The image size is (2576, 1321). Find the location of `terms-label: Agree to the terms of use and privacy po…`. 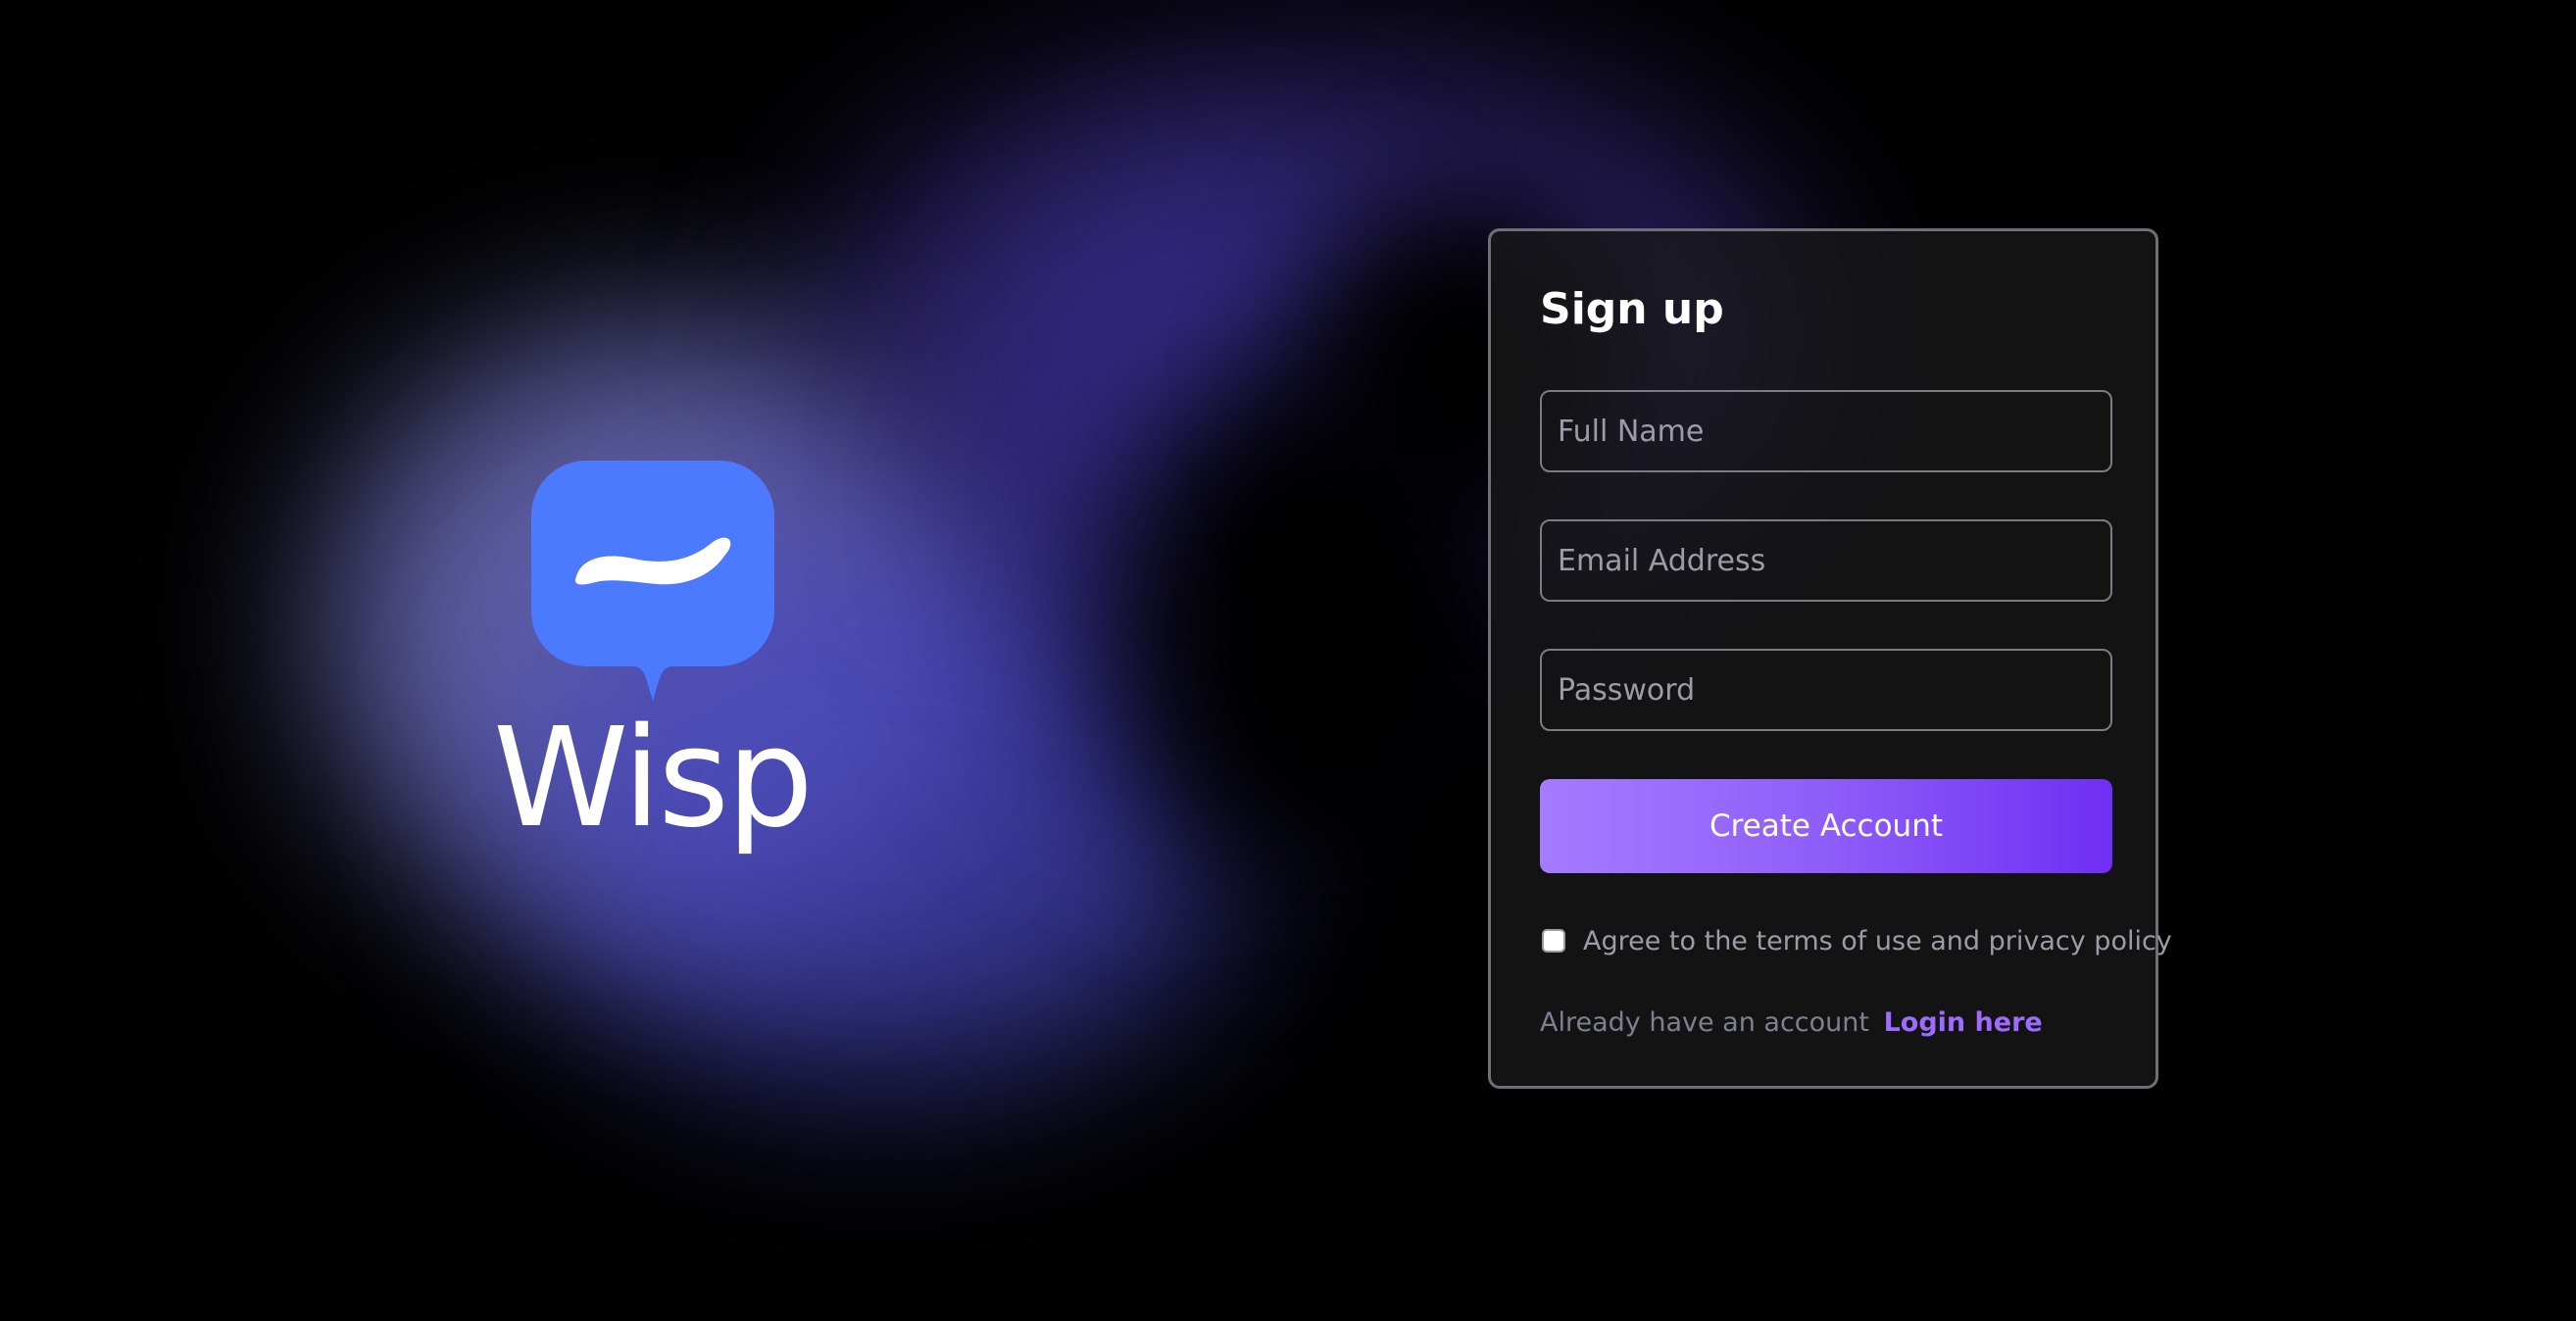

terms-label: Agree to the terms of use and privacy po… is located at coordinates (1877, 940).